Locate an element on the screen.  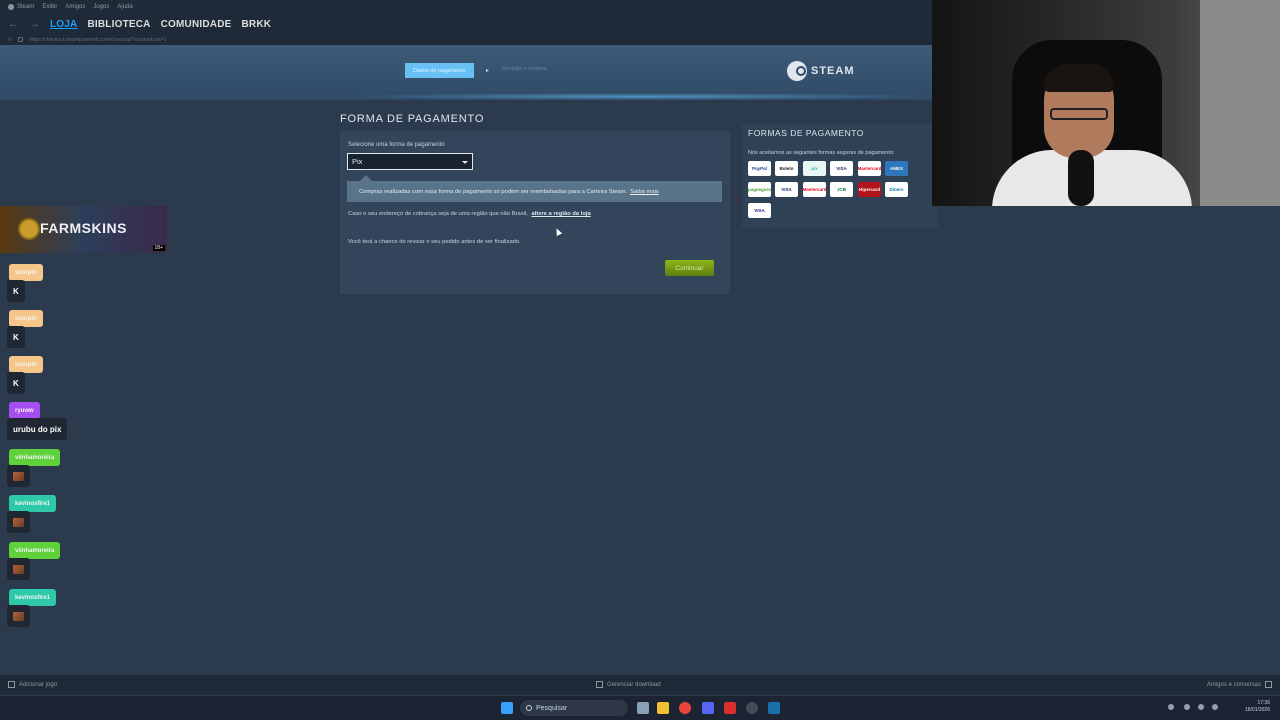
payment-select-label: Selecione uma forma de pagamento is located at coordinates (396, 145).